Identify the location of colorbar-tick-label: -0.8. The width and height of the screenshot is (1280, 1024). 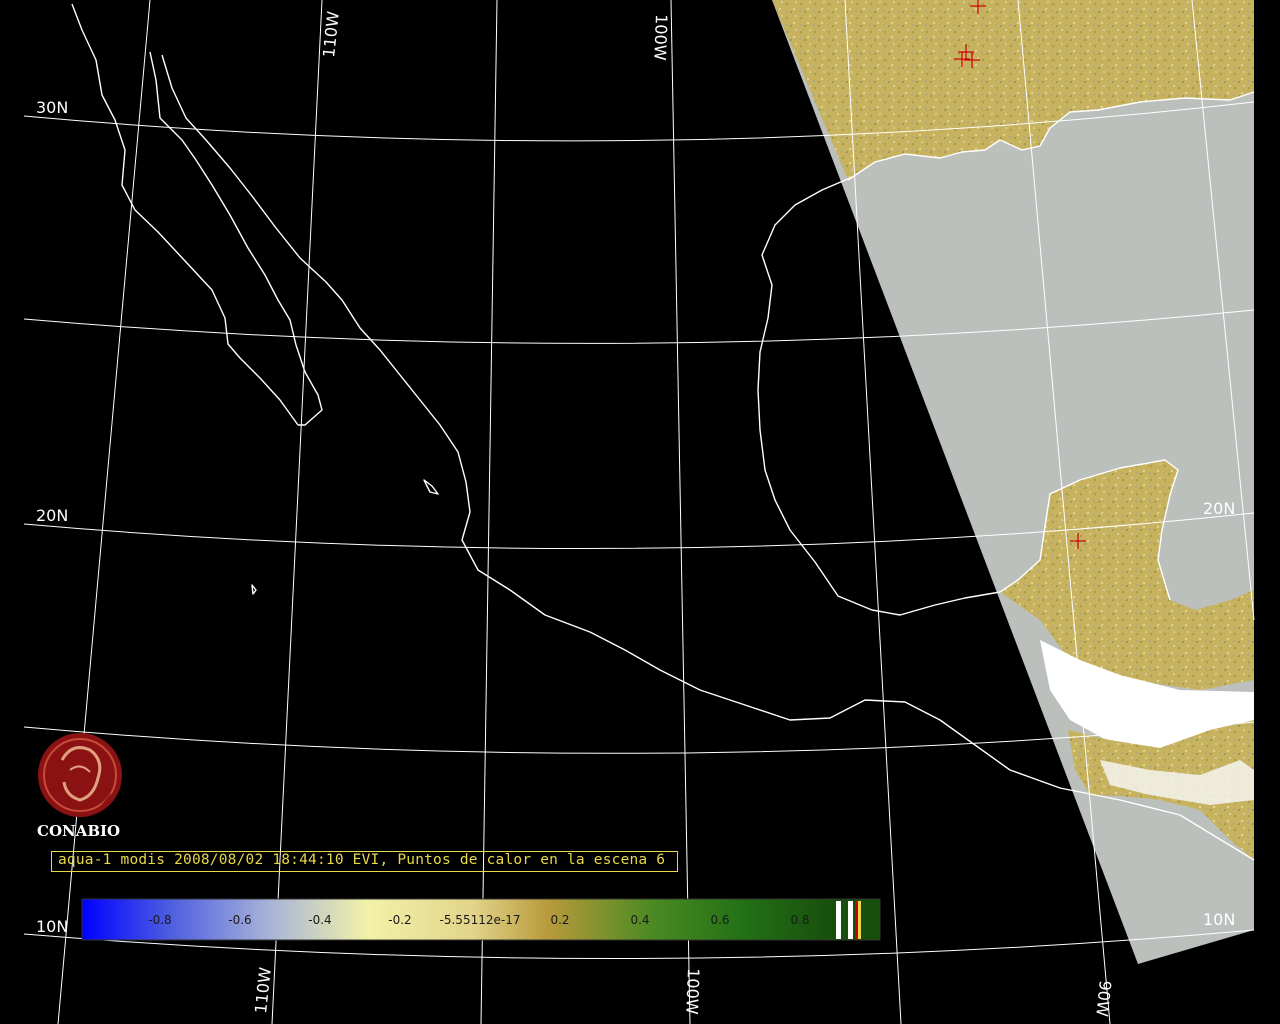
(159, 920).